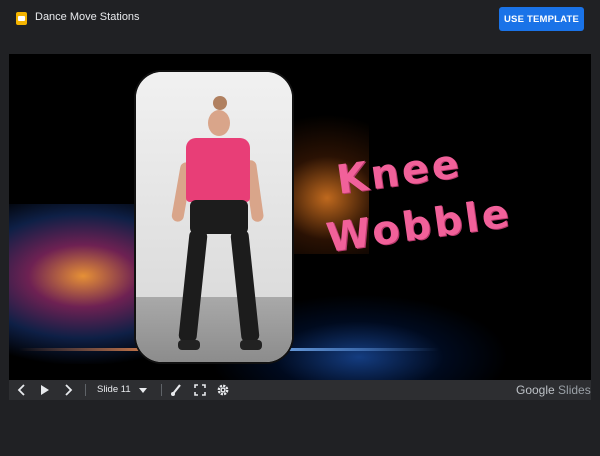 This screenshot has width=600, height=456. I want to click on figure-hips, so click(219, 217).